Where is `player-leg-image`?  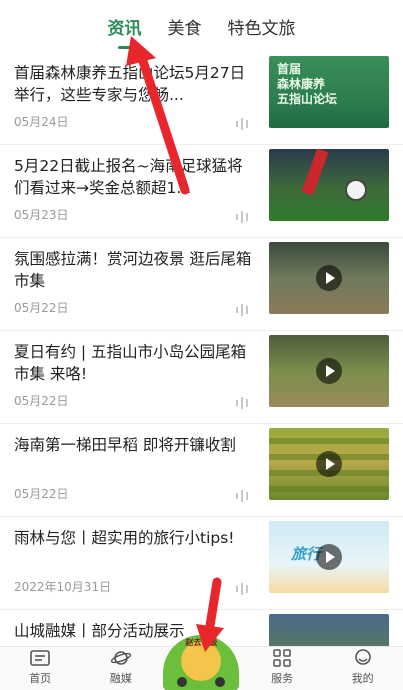
player-leg-image is located at coordinates (315, 172).